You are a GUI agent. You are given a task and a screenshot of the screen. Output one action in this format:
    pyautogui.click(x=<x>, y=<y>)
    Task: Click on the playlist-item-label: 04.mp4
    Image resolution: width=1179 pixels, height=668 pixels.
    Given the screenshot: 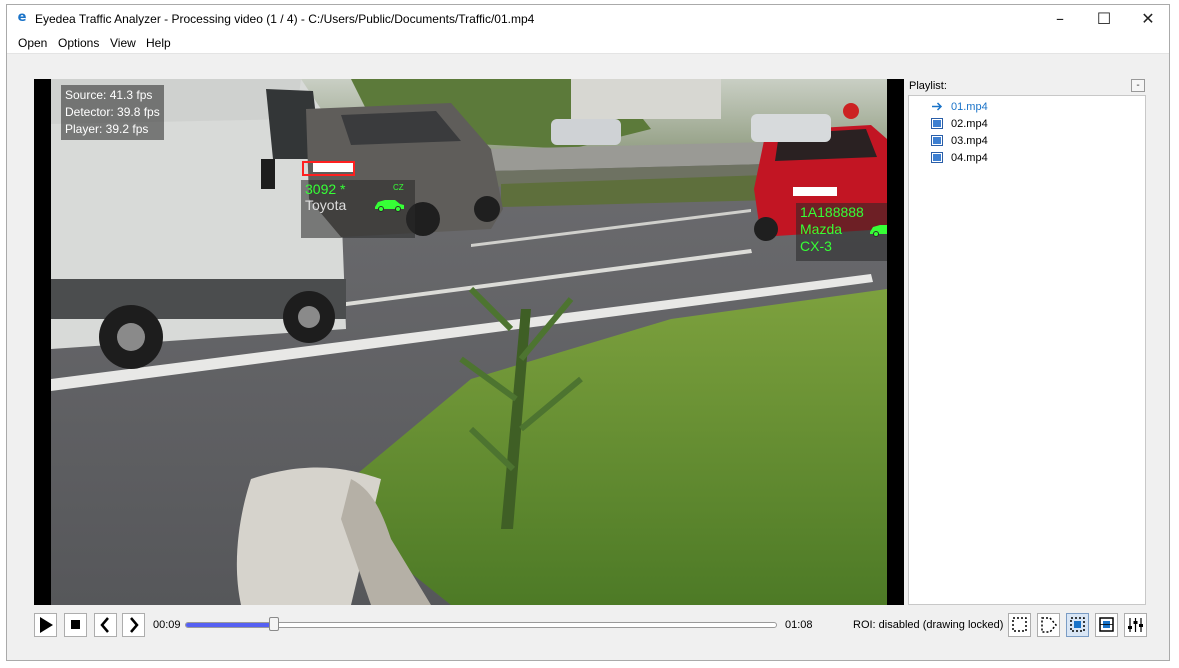 What is the action you would take?
    pyautogui.click(x=969, y=158)
    